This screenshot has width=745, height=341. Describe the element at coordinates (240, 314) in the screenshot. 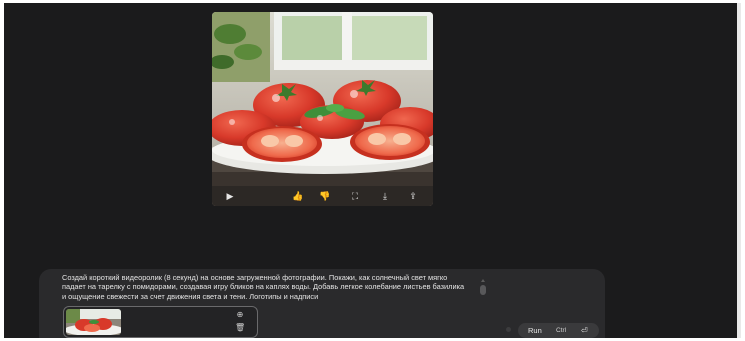

I see `add-file-icon: ⊕` at that location.